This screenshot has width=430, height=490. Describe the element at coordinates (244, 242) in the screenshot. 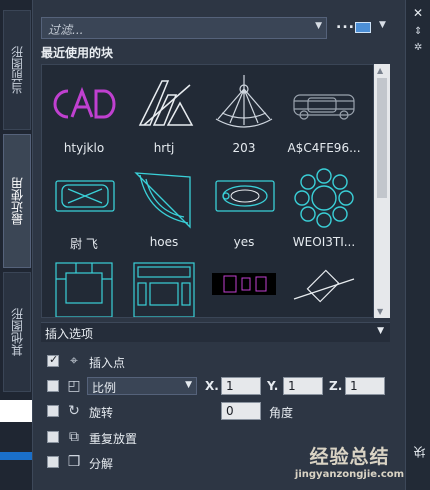

I see `block-label: yes` at that location.